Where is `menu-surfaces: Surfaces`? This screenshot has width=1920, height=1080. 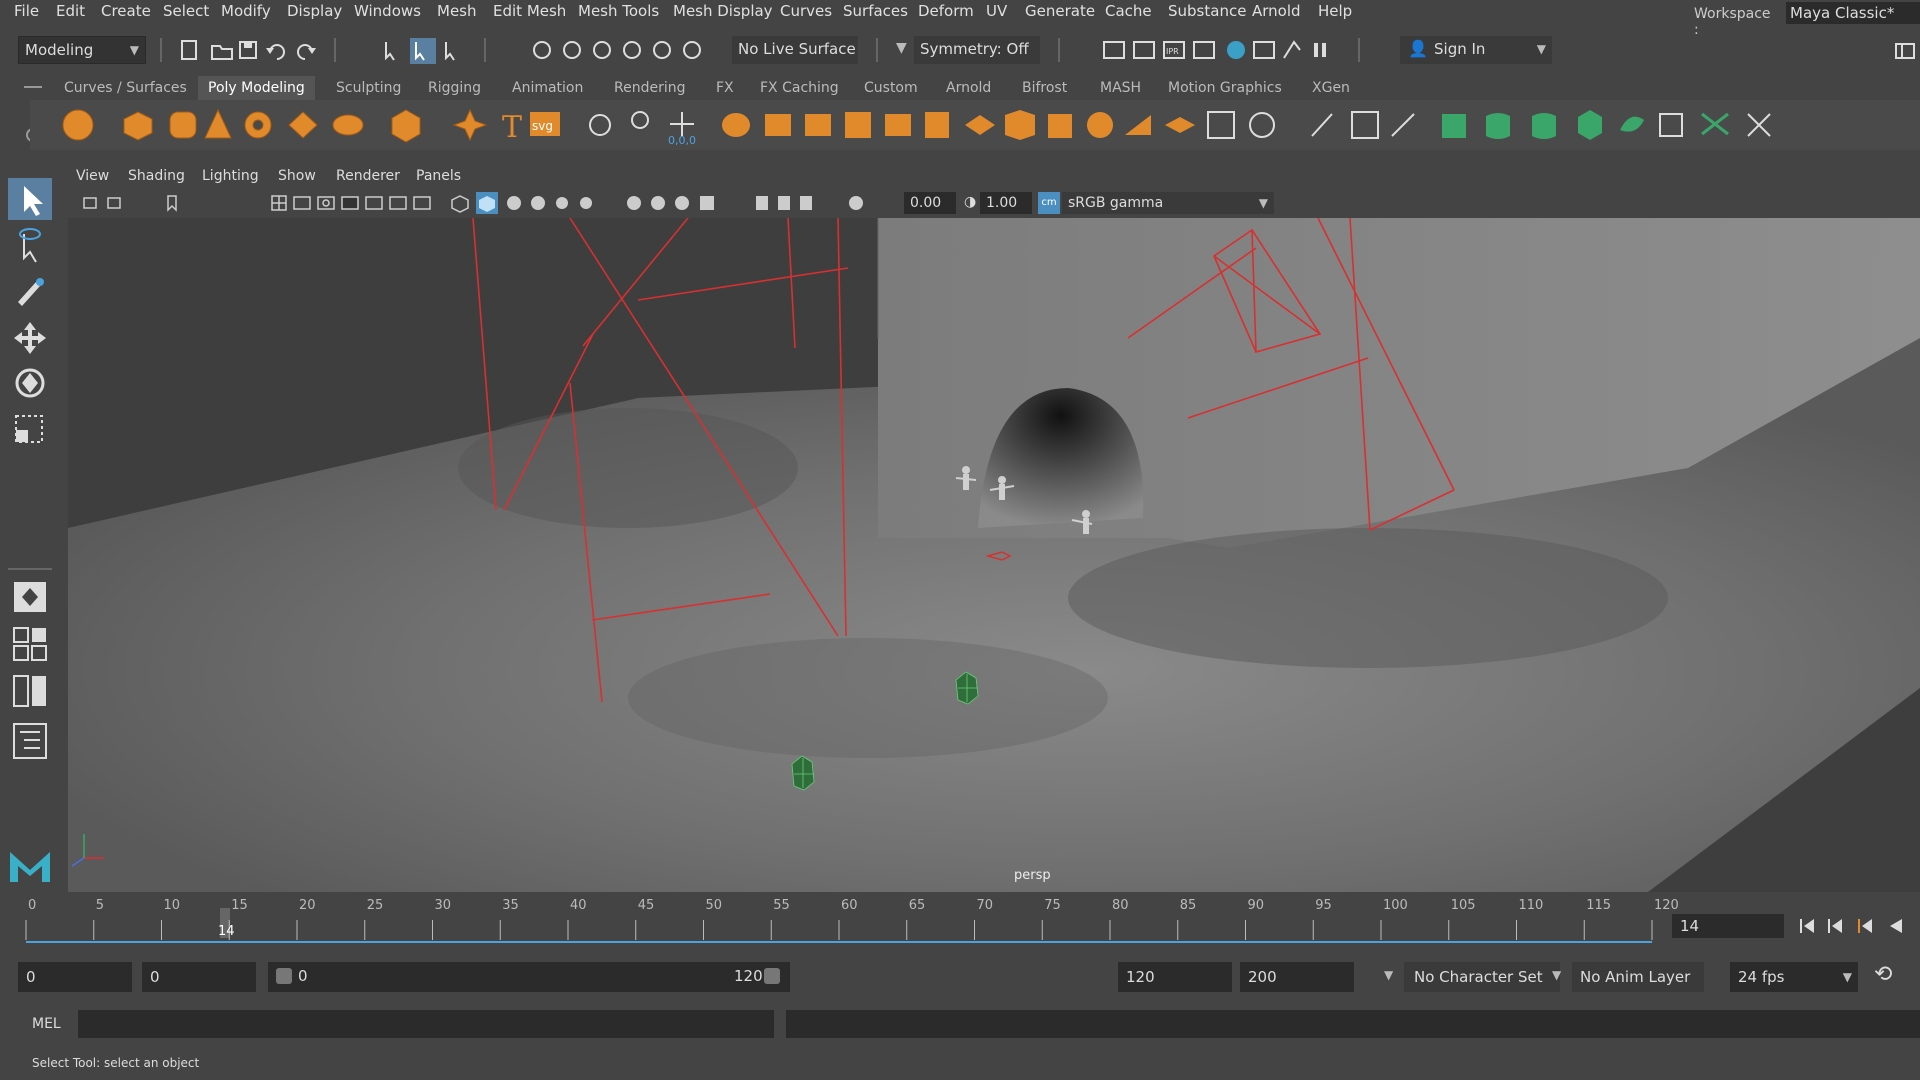 menu-surfaces: Surfaces is located at coordinates (875, 11).